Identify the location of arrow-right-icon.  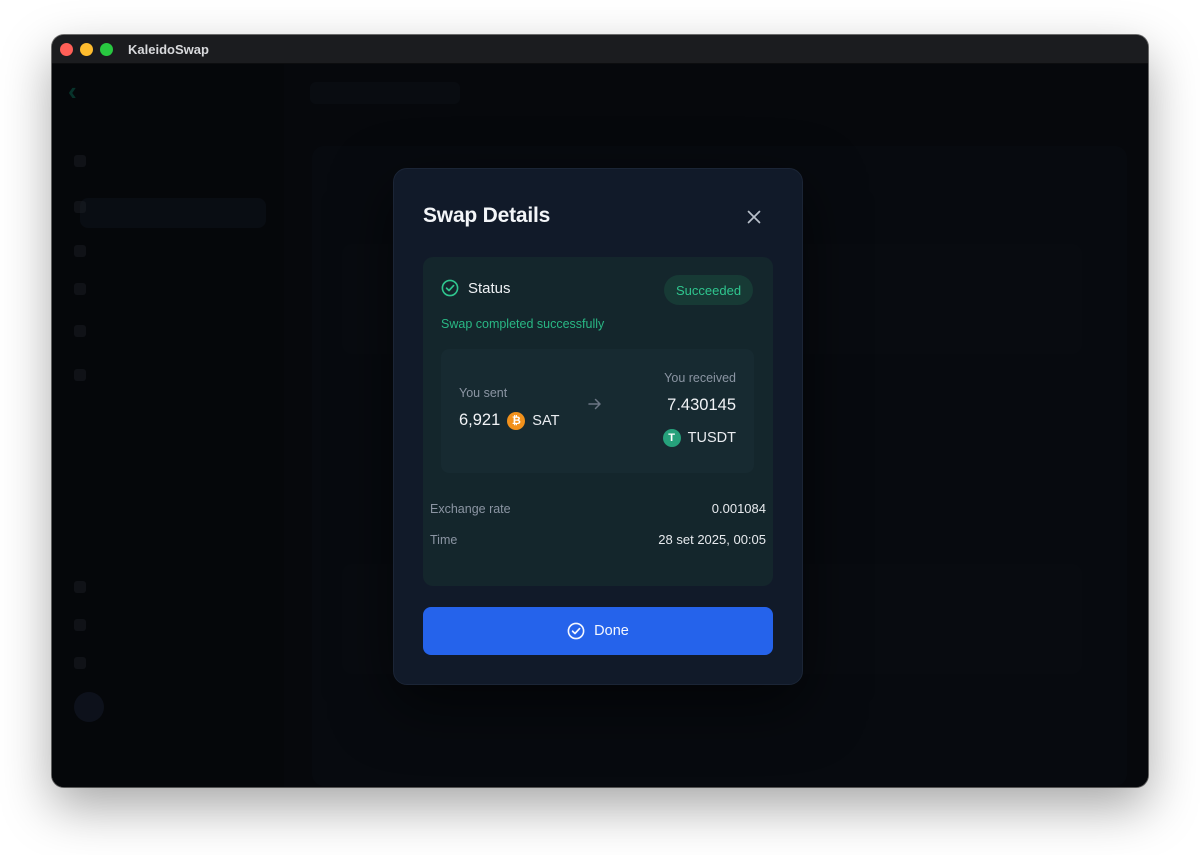
(594, 404).